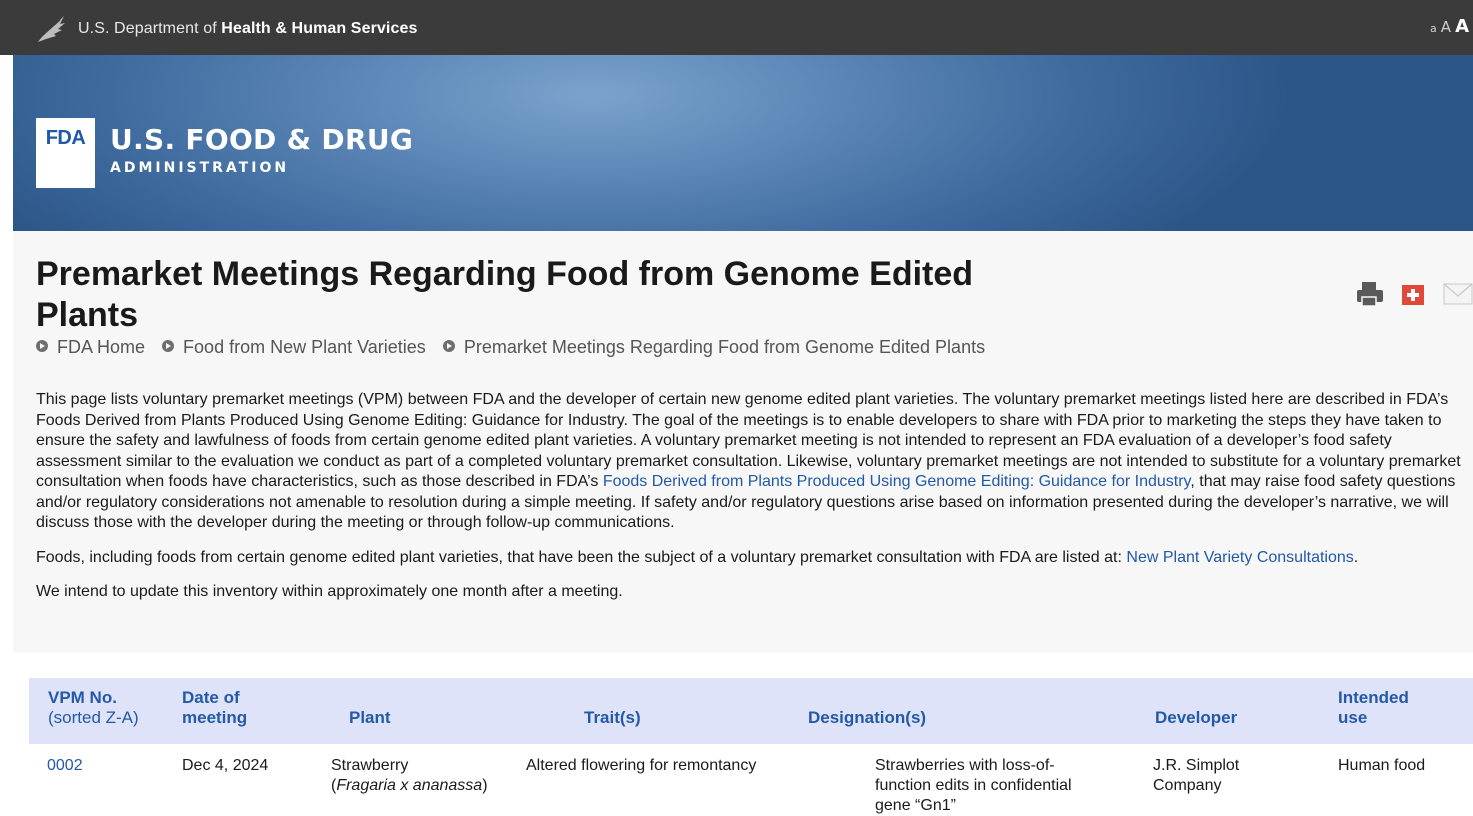 This screenshot has height=816, width=1473. I want to click on cell-trait: Altered flowering for remontancy, so click(641, 765).